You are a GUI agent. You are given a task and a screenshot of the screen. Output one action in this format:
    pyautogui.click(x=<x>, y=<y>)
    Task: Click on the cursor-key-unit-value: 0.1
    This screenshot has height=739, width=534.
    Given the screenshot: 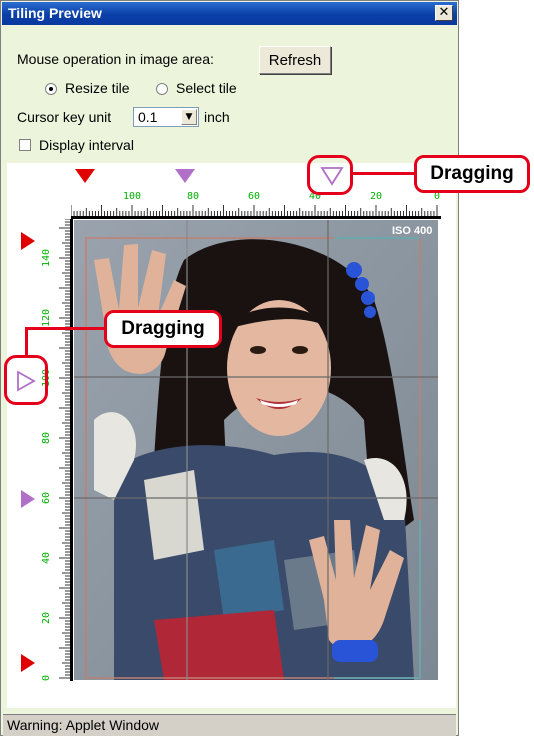 What is the action you would take?
    pyautogui.click(x=148, y=117)
    